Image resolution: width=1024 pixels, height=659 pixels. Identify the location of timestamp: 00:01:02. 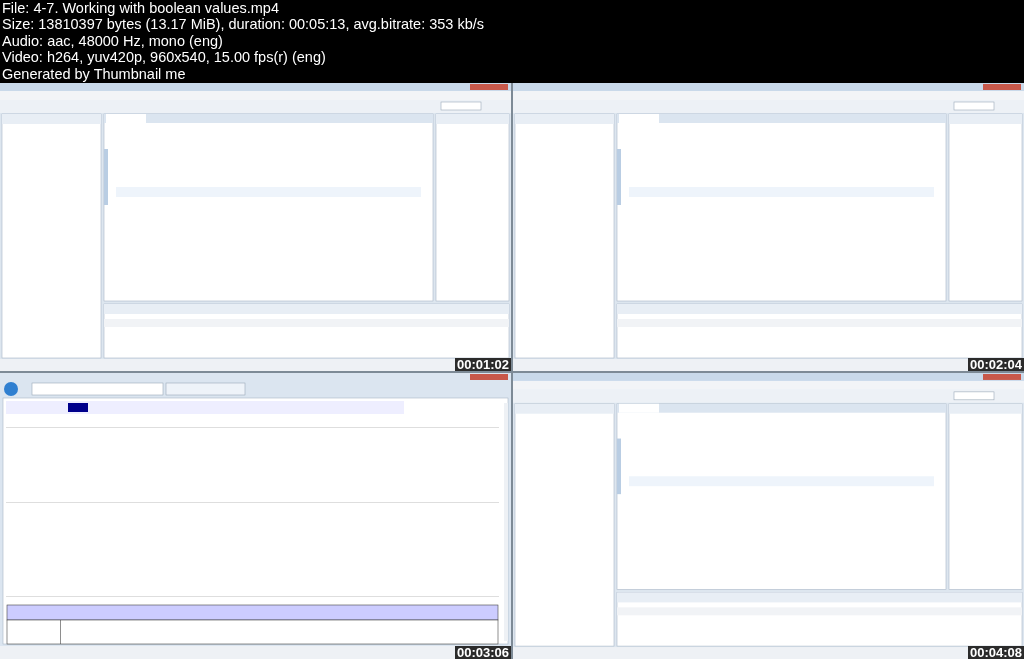
(482, 364).